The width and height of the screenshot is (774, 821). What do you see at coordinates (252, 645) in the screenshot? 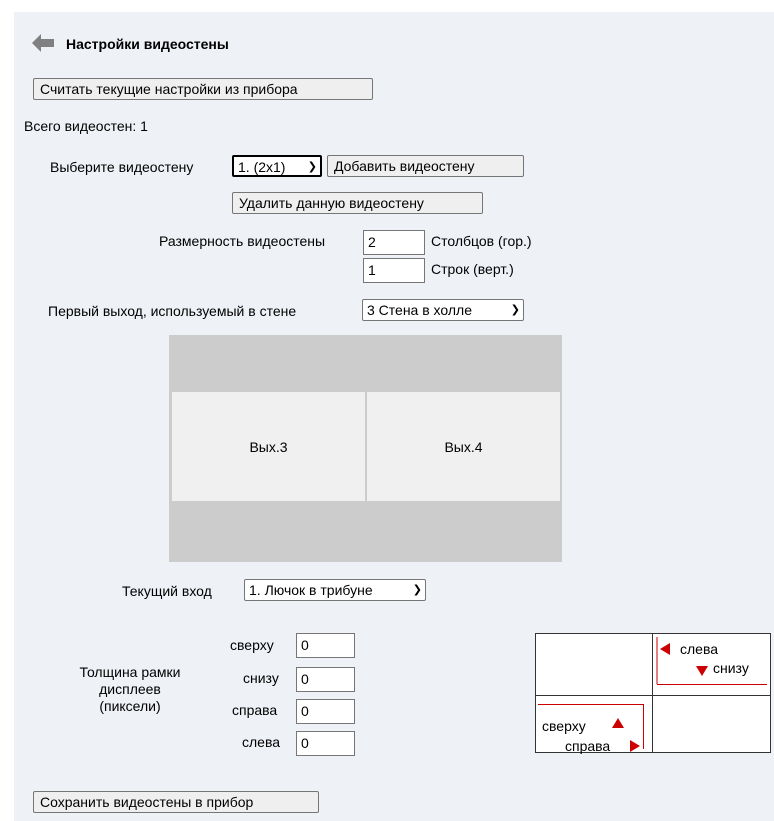
I see `bezel-top-label: сверху` at bounding box center [252, 645].